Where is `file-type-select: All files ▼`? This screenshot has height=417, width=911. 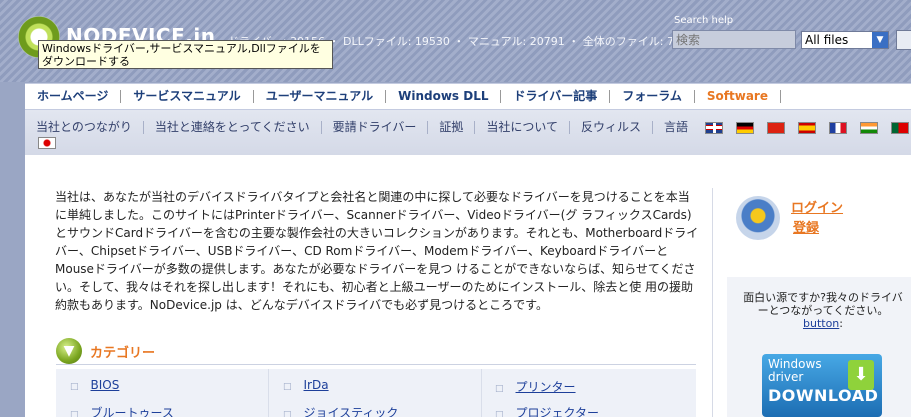
file-type-select: All files ▼ is located at coordinates (845, 40).